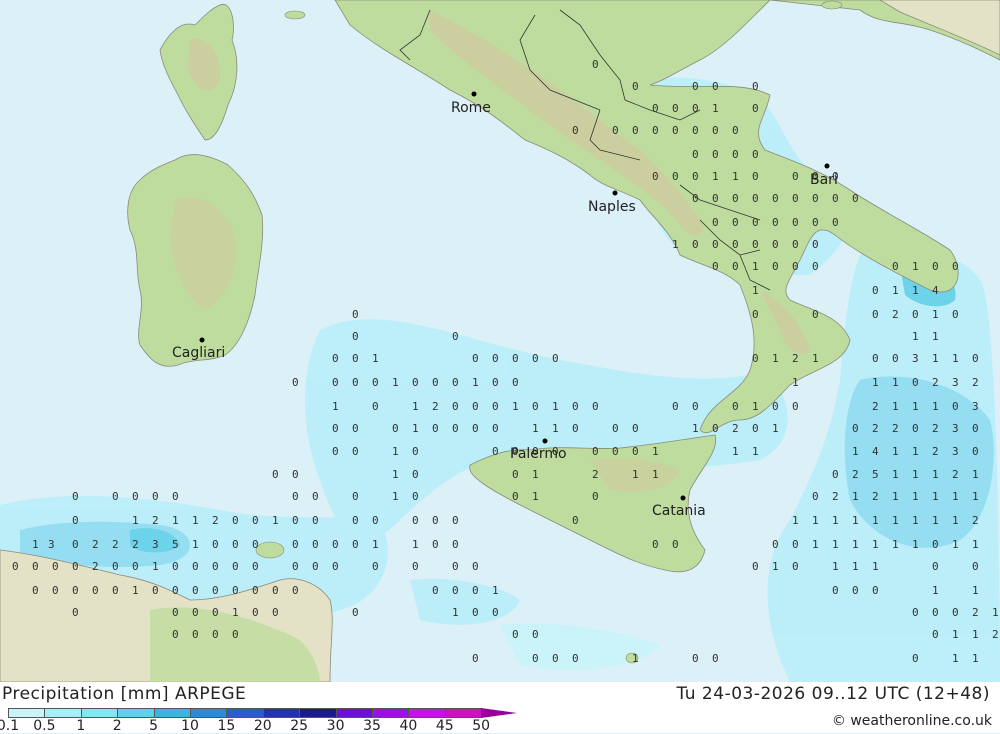 The width and height of the screenshot is (1000, 734). Describe the element at coordinates (198, 353) in the screenshot. I see `city-label-cagliari: Cagliari` at that location.